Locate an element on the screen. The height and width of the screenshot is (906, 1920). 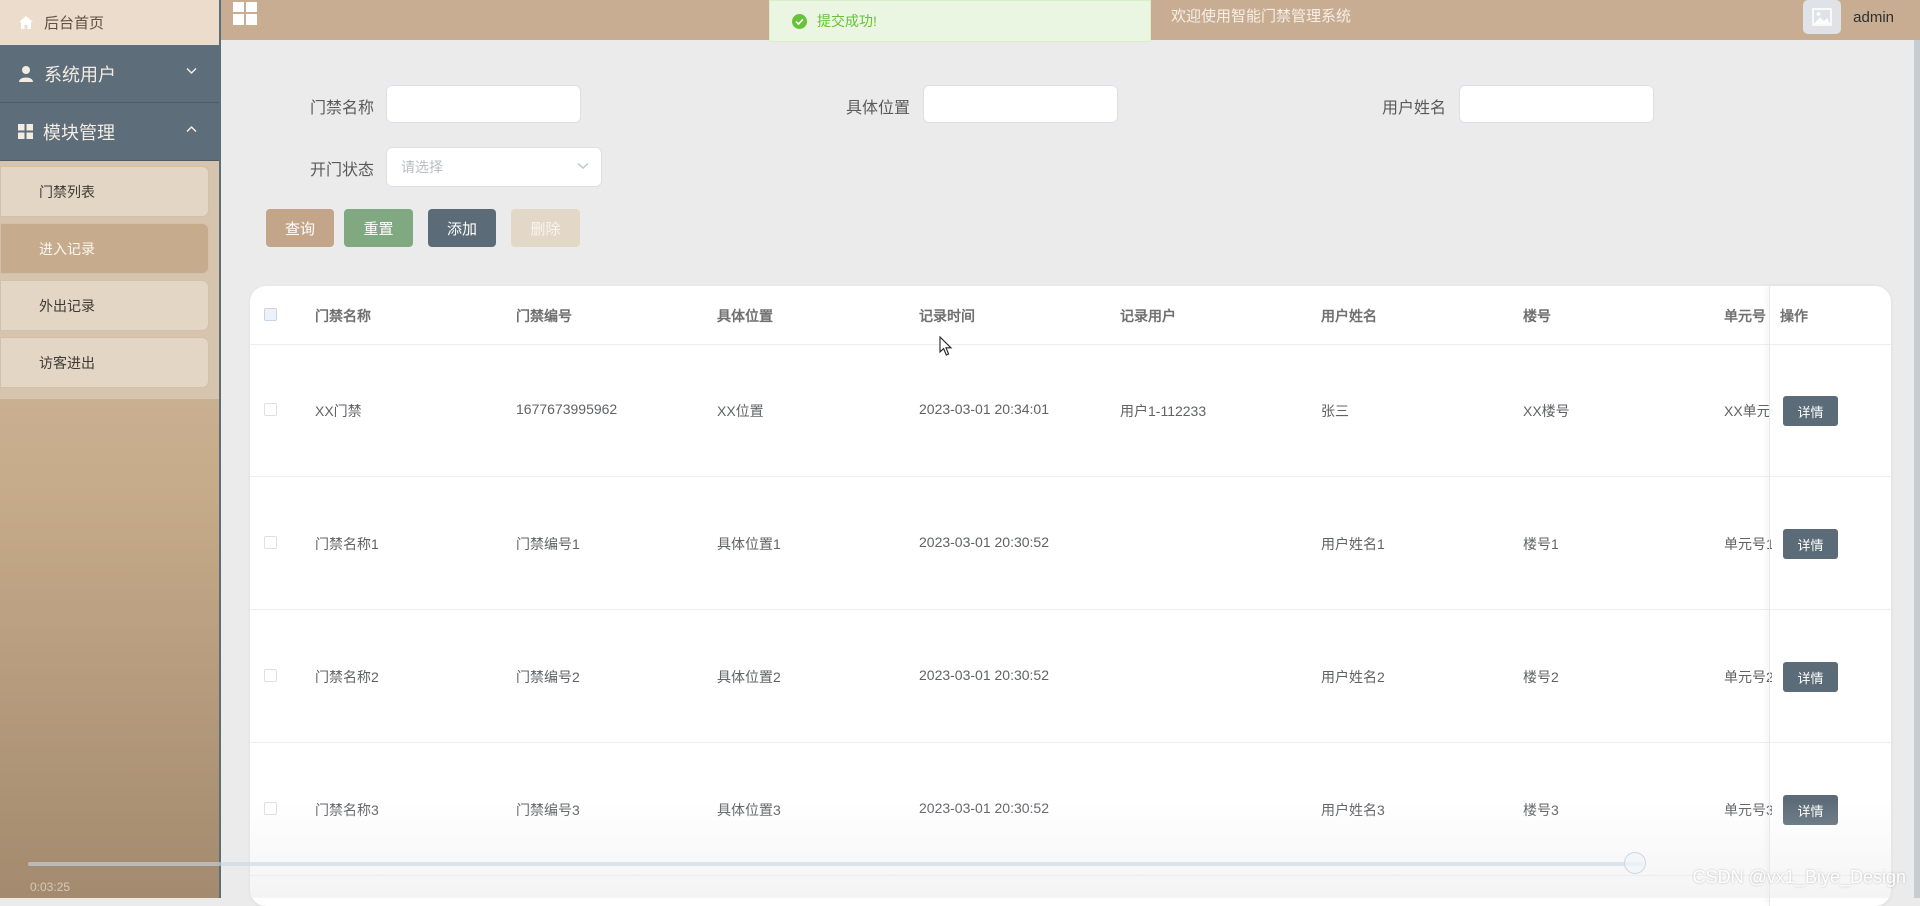
location-input is located at coordinates (1020, 104).